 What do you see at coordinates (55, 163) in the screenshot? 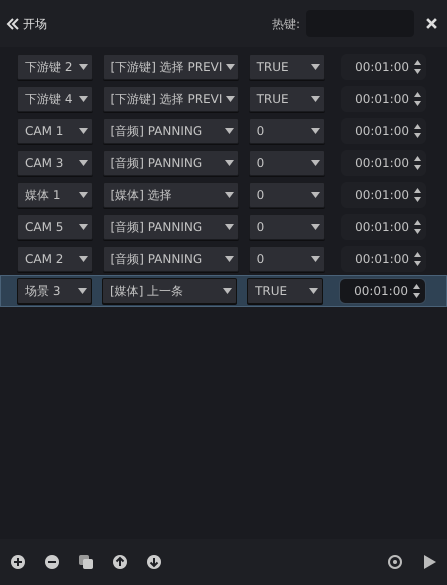
I see `source-dropdown: CAM 3` at bounding box center [55, 163].